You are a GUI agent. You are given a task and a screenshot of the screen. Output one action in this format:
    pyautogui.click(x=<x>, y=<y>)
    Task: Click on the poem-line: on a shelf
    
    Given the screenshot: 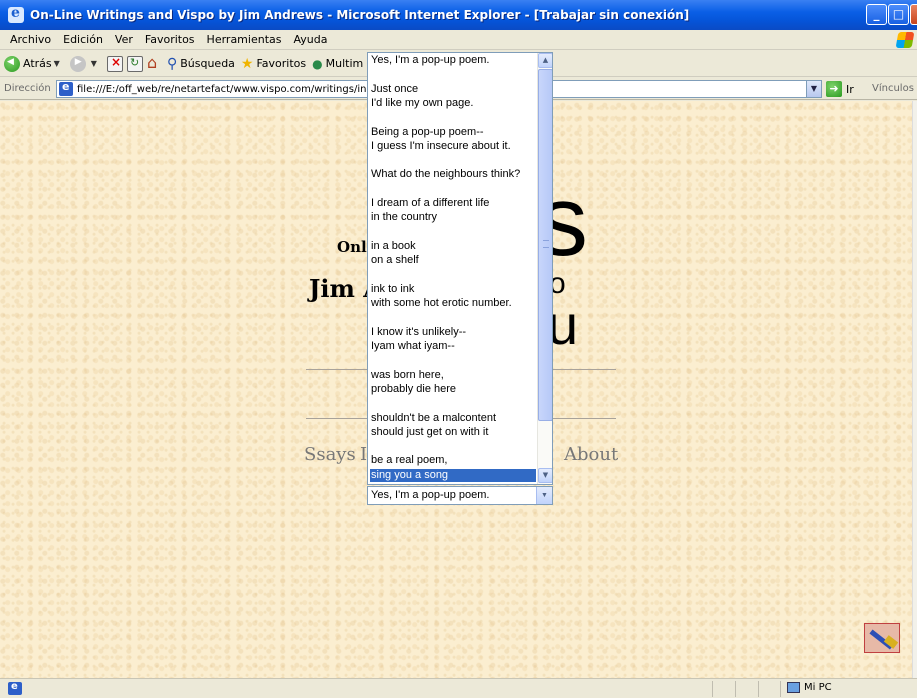 What is the action you would take?
    pyautogui.click(x=453, y=260)
    